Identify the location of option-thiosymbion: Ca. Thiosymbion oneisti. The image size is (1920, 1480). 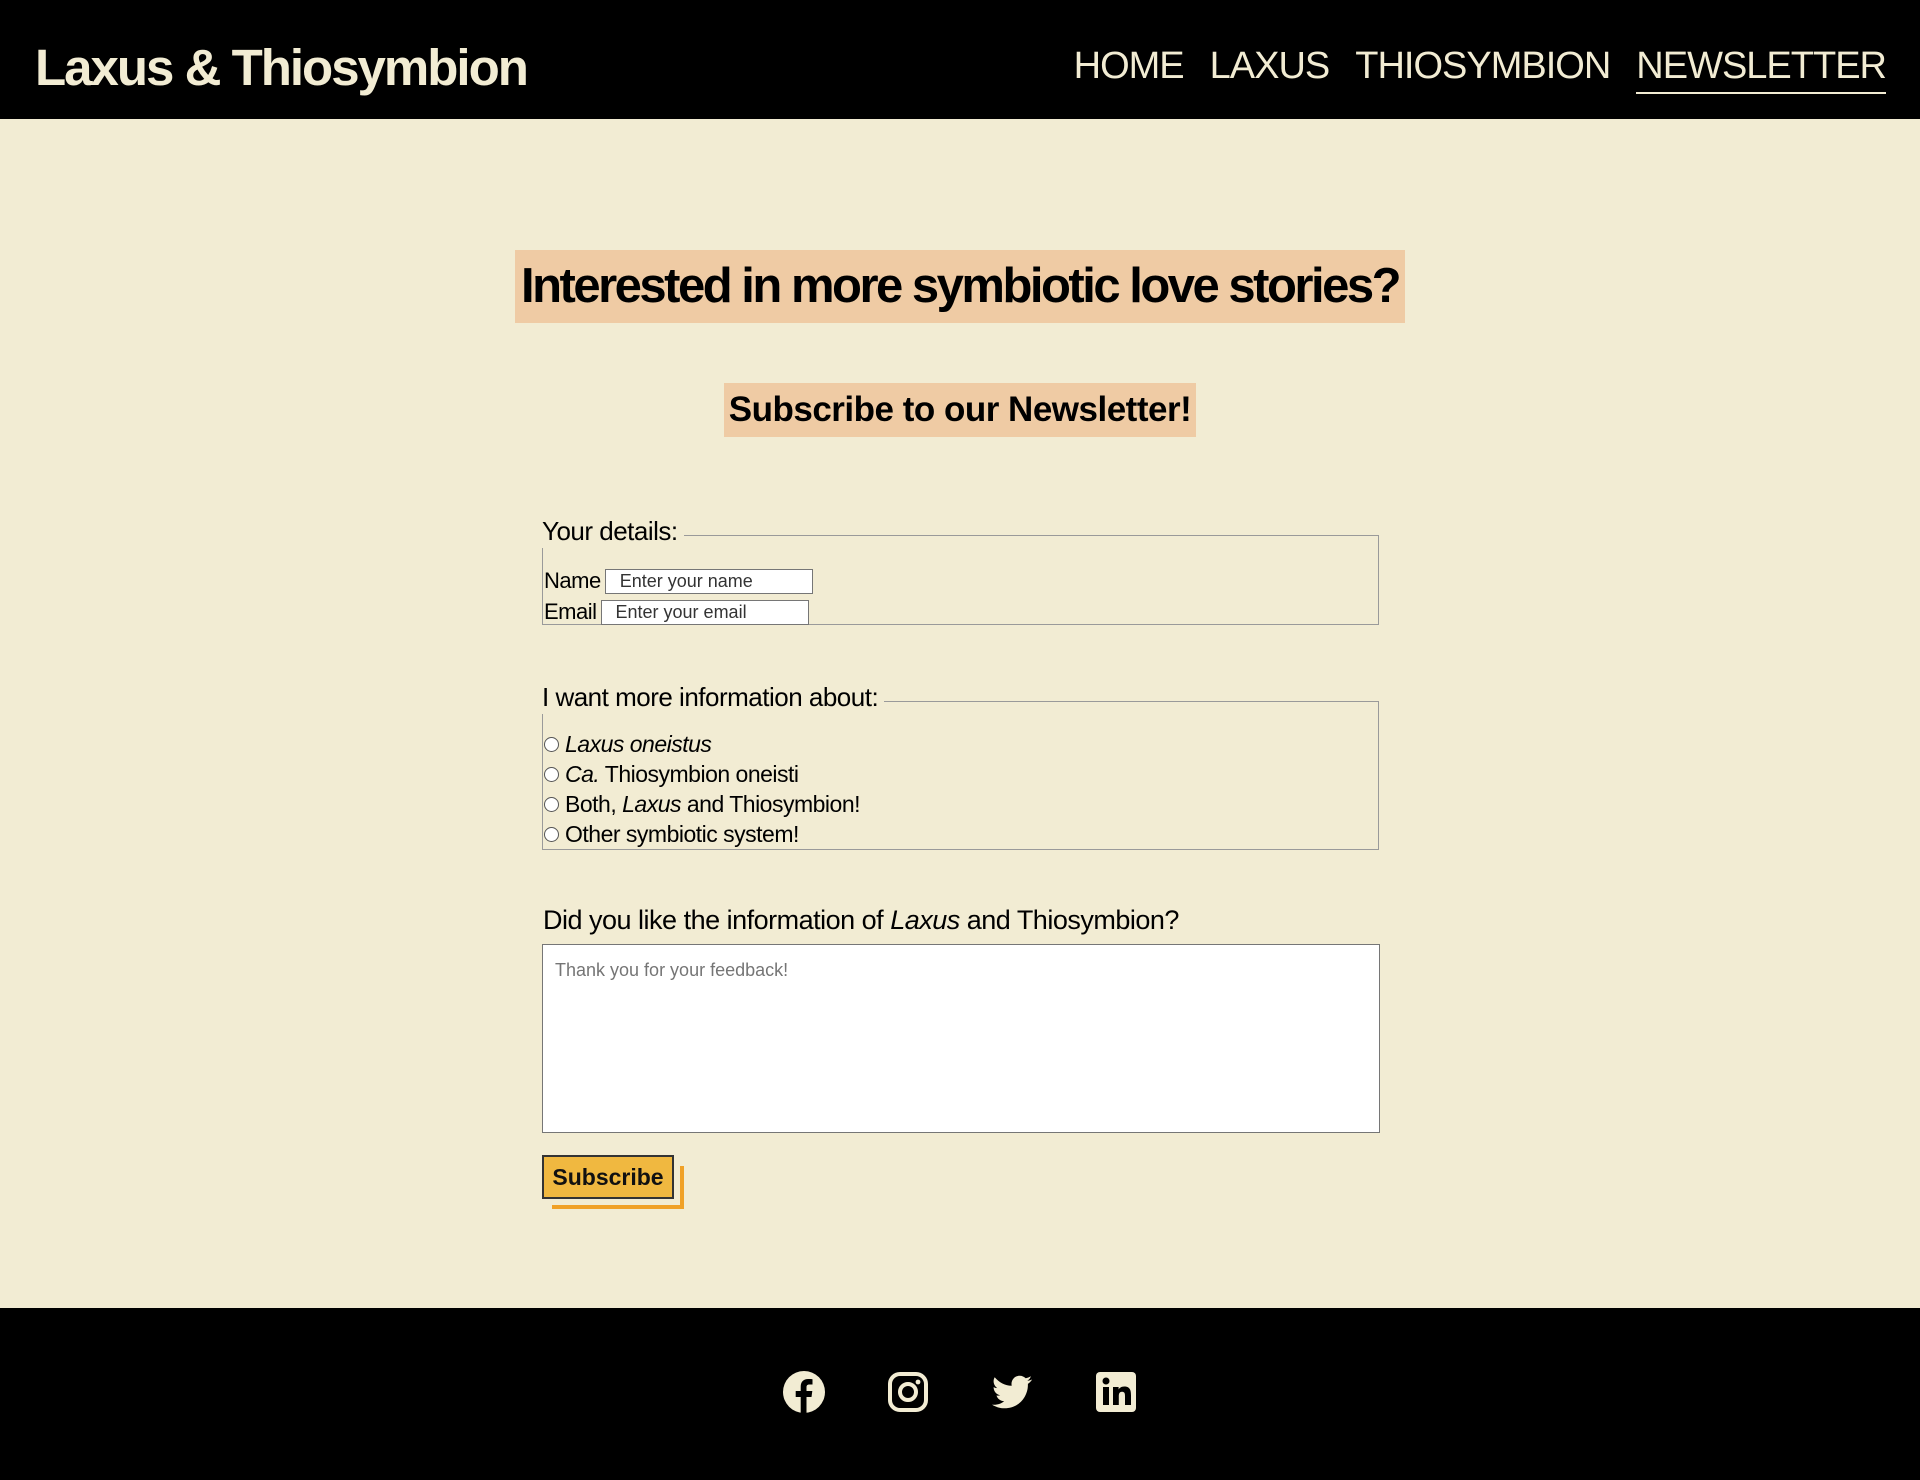
(671, 774).